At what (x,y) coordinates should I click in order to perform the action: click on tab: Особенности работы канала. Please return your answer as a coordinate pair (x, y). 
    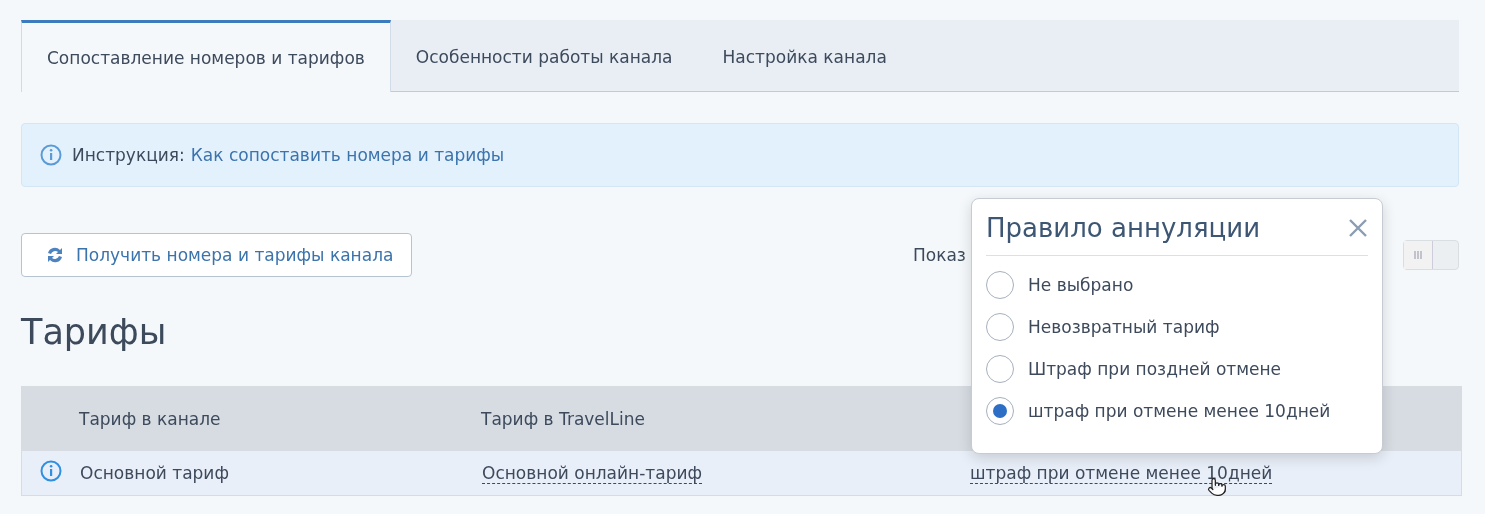
    Looking at the image, I should click on (544, 55).